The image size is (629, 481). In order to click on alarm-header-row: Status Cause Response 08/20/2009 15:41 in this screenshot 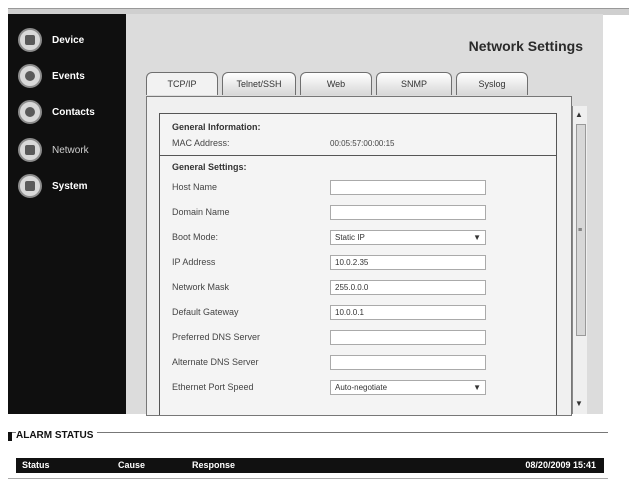, I will do `click(310, 465)`.